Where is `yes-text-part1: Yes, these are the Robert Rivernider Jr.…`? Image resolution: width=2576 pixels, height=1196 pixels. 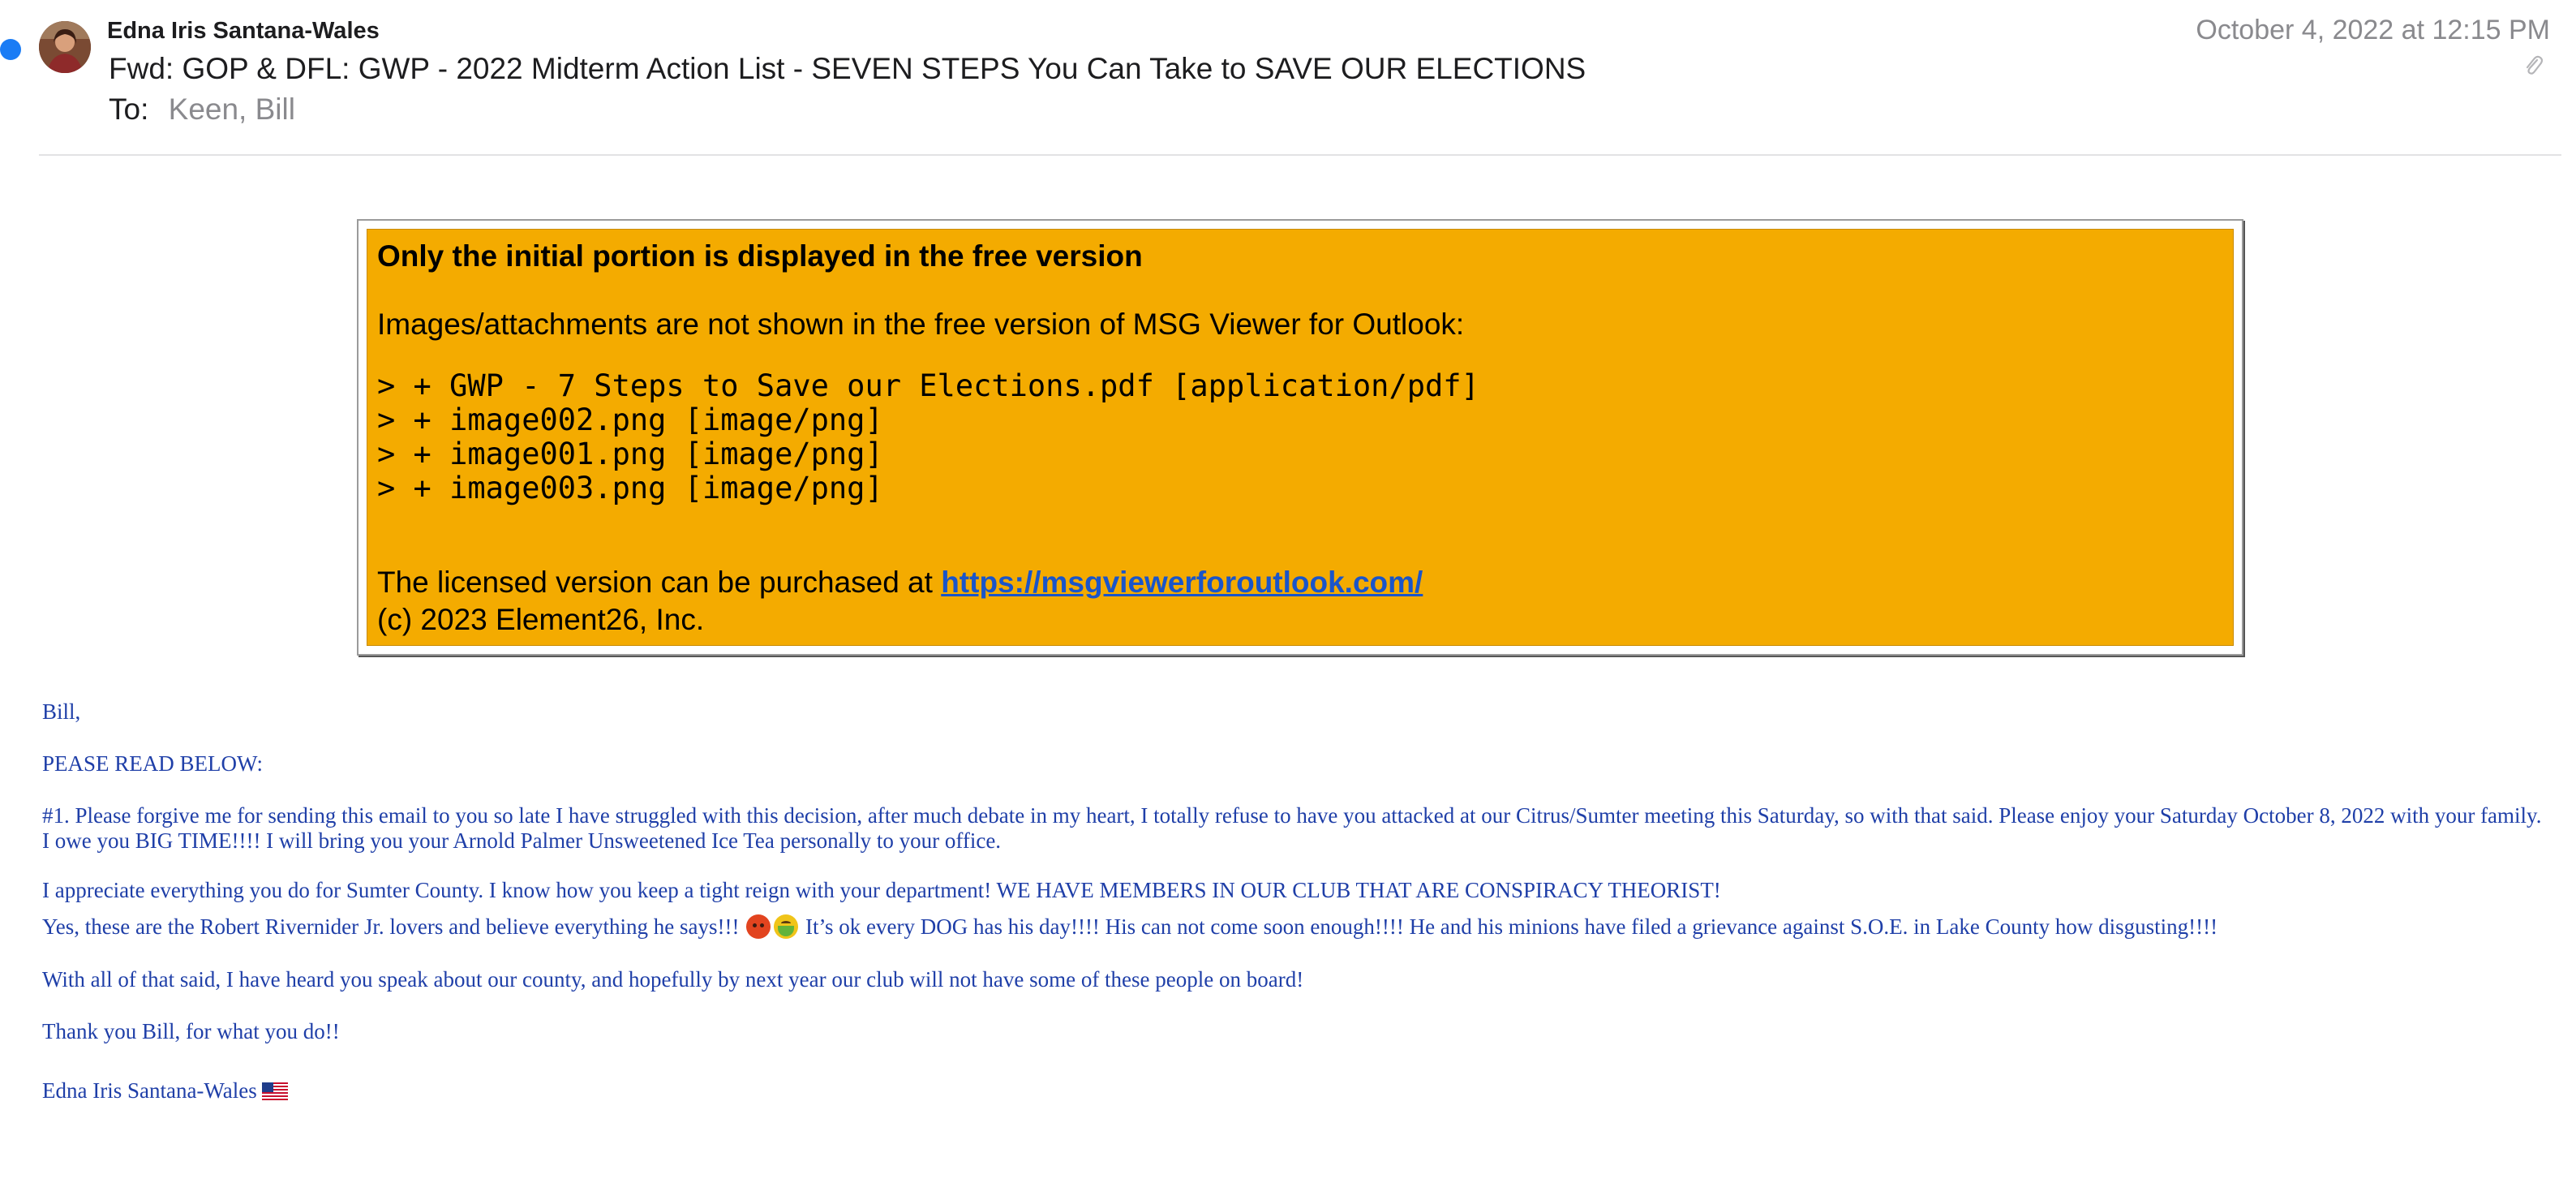
yes-text-part1: Yes, these are the Robert Rivernider Jr.… is located at coordinates (391, 926).